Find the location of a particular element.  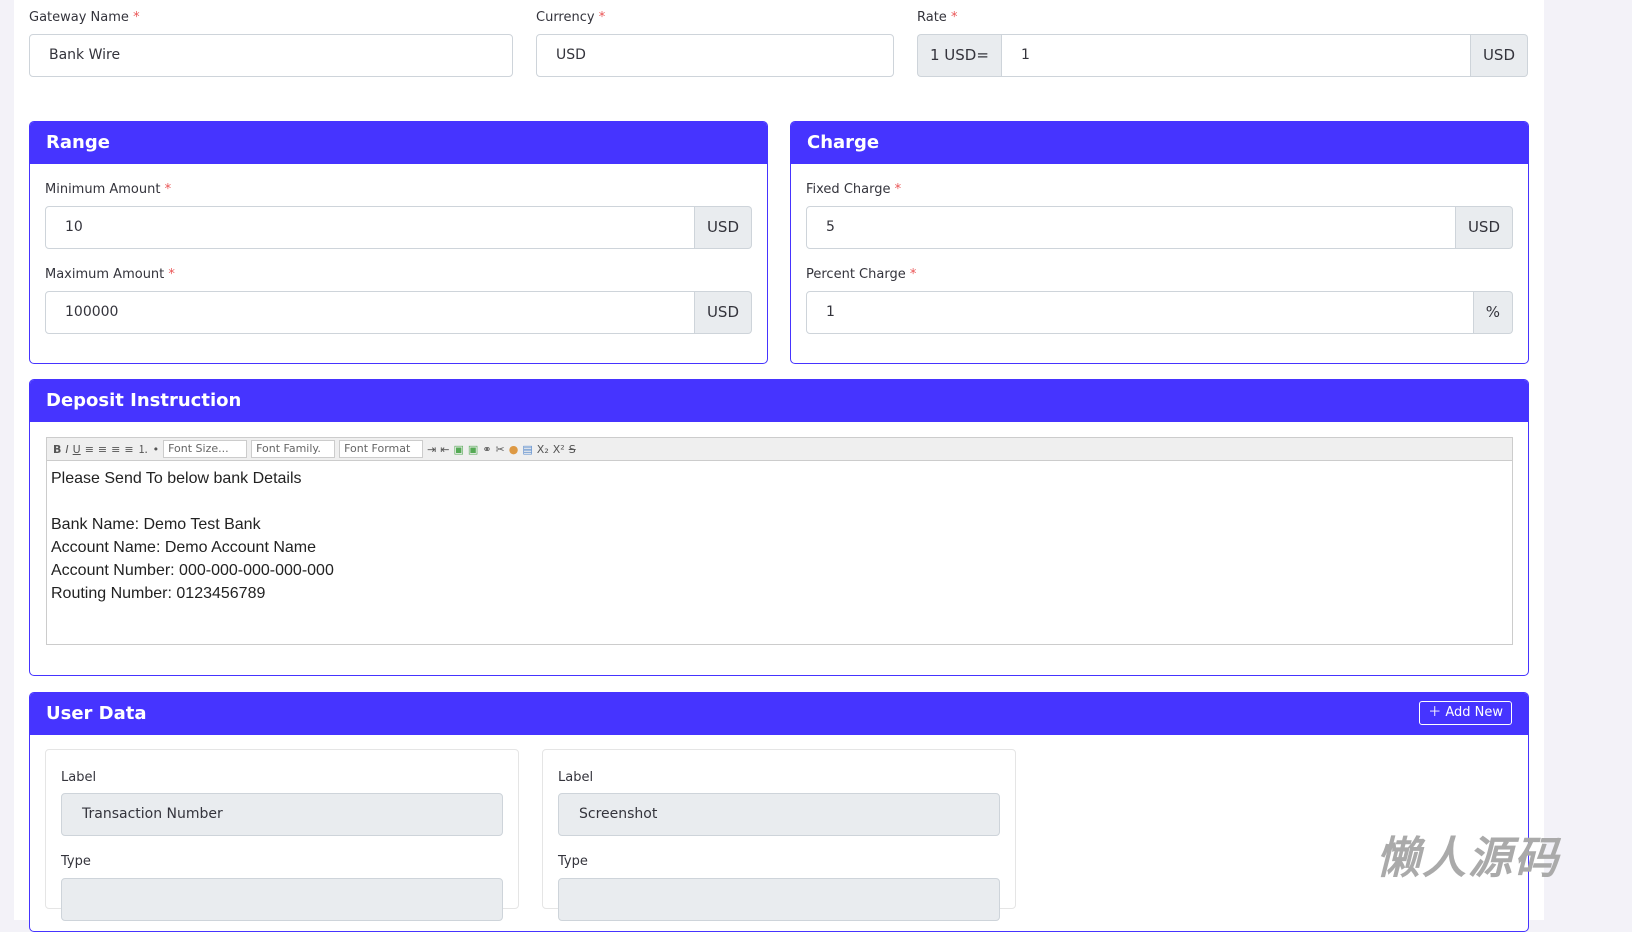

rate-group: 1 USD= 1 USD is located at coordinates (1222, 55).